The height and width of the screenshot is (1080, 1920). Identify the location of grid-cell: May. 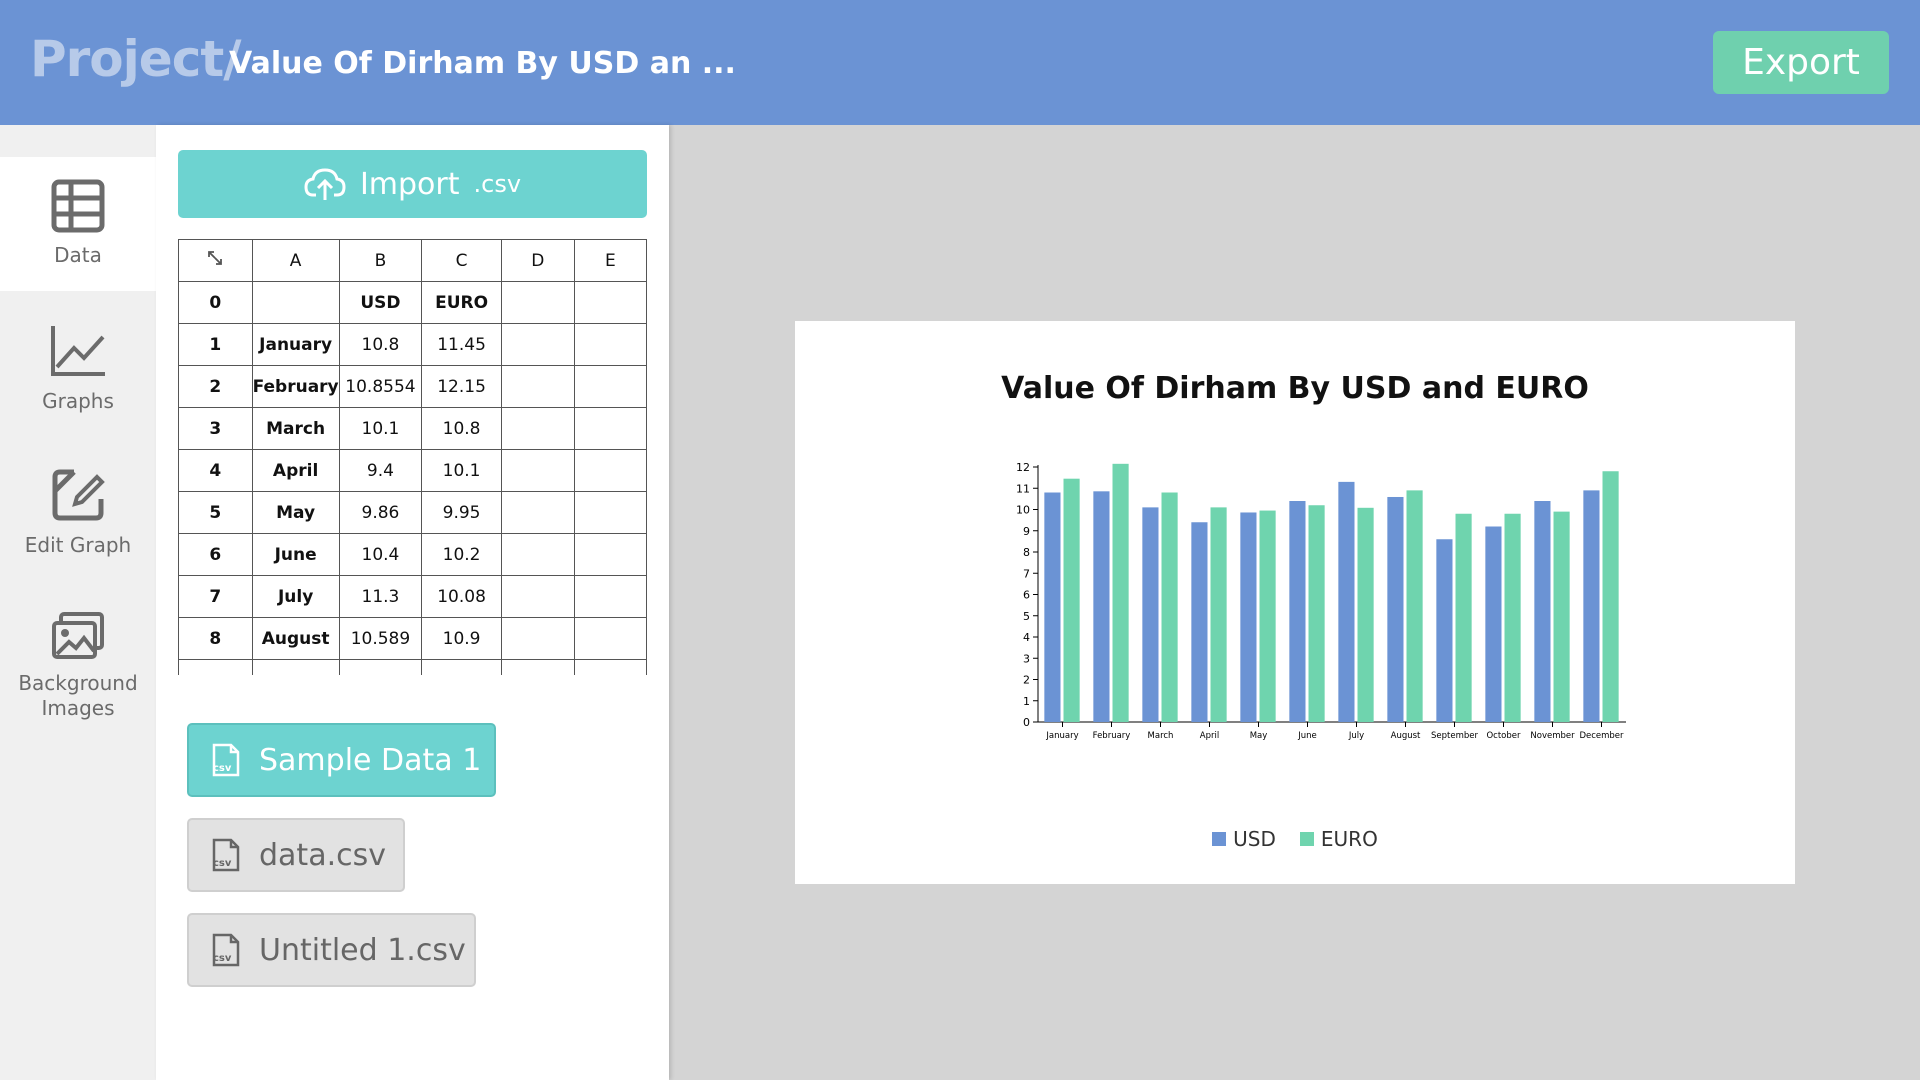
(295, 512).